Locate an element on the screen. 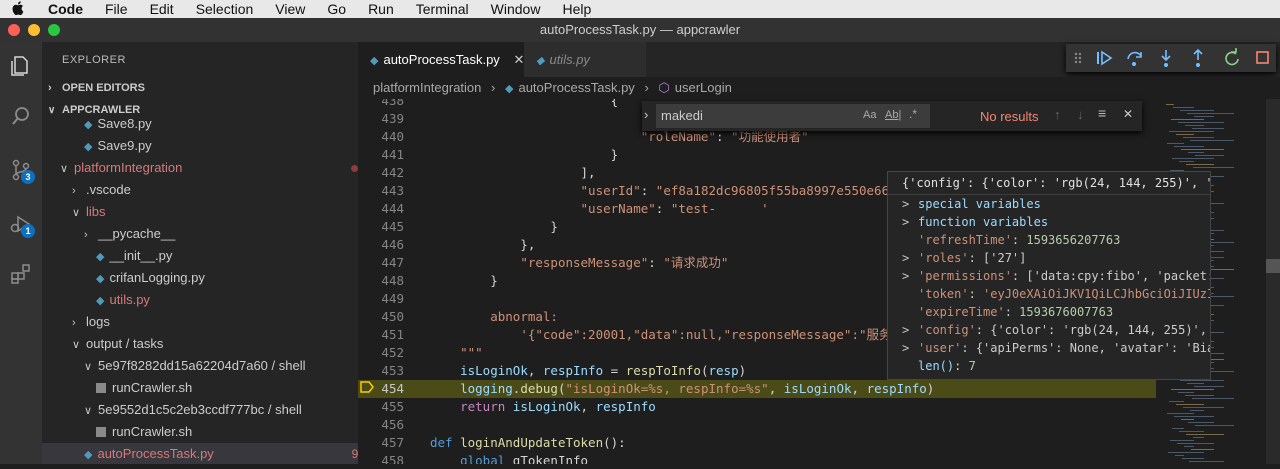 This screenshot has height=469, width=1280. tree-item: › logs is located at coordinates (200, 322).